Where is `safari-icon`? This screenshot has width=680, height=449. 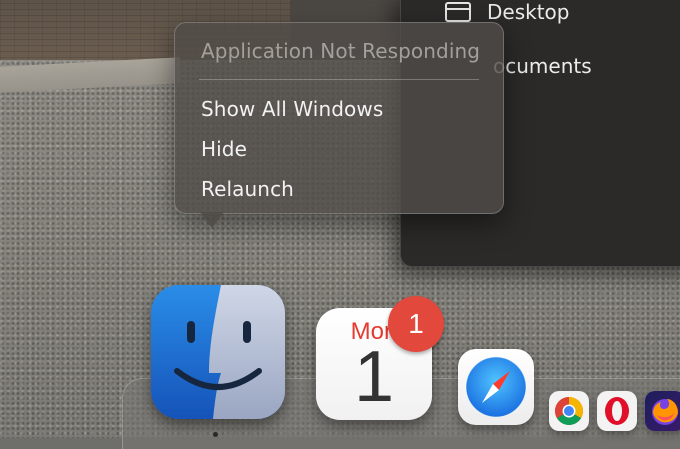
safari-icon is located at coordinates (496, 387).